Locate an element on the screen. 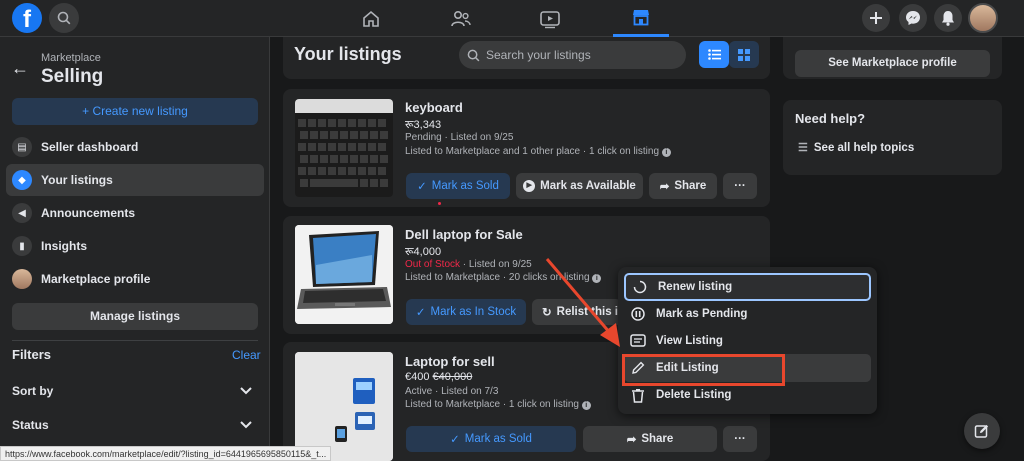 This screenshot has height=461, width=1024. sidebar-item-marketplace-profile: Marketplace profile is located at coordinates (135, 279).